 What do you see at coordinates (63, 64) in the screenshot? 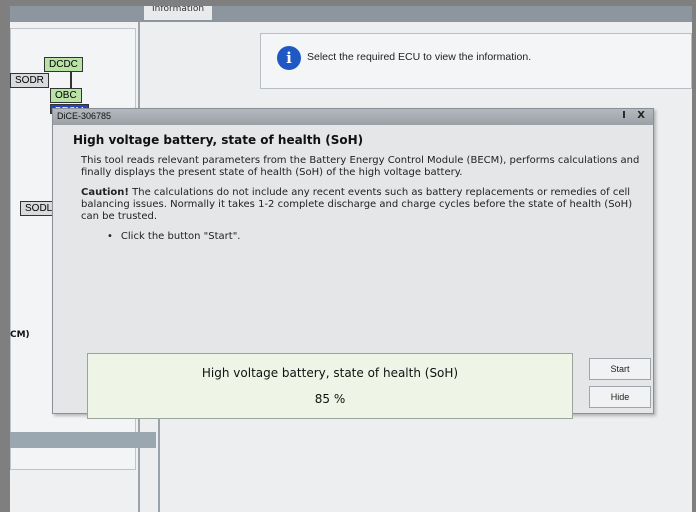
I see `ecu-dcdc: DCDC` at bounding box center [63, 64].